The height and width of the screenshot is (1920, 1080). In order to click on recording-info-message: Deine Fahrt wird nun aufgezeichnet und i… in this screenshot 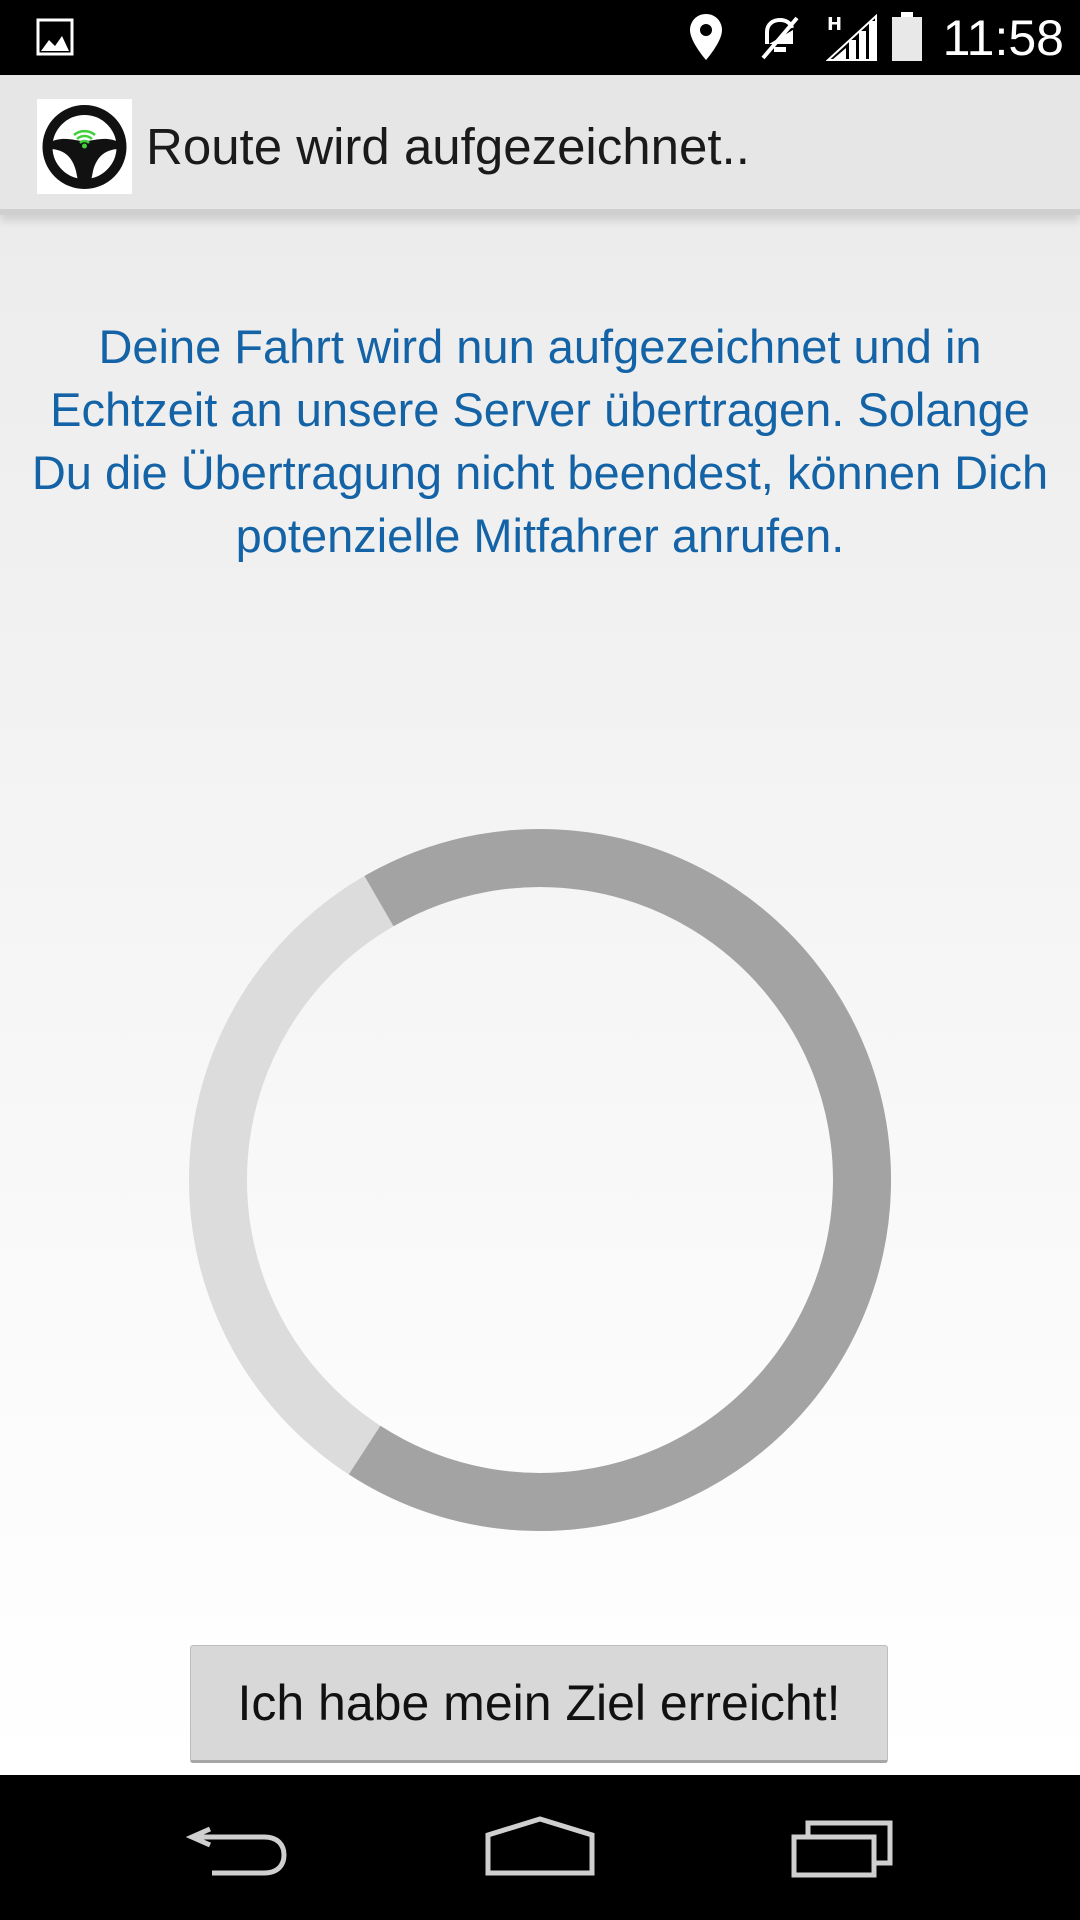, I will do `click(540, 441)`.